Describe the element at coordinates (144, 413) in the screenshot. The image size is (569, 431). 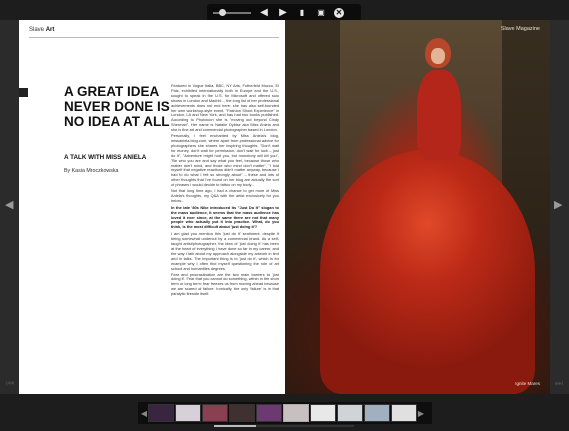
I see `thumbnails-prev-icon: ◀` at that location.